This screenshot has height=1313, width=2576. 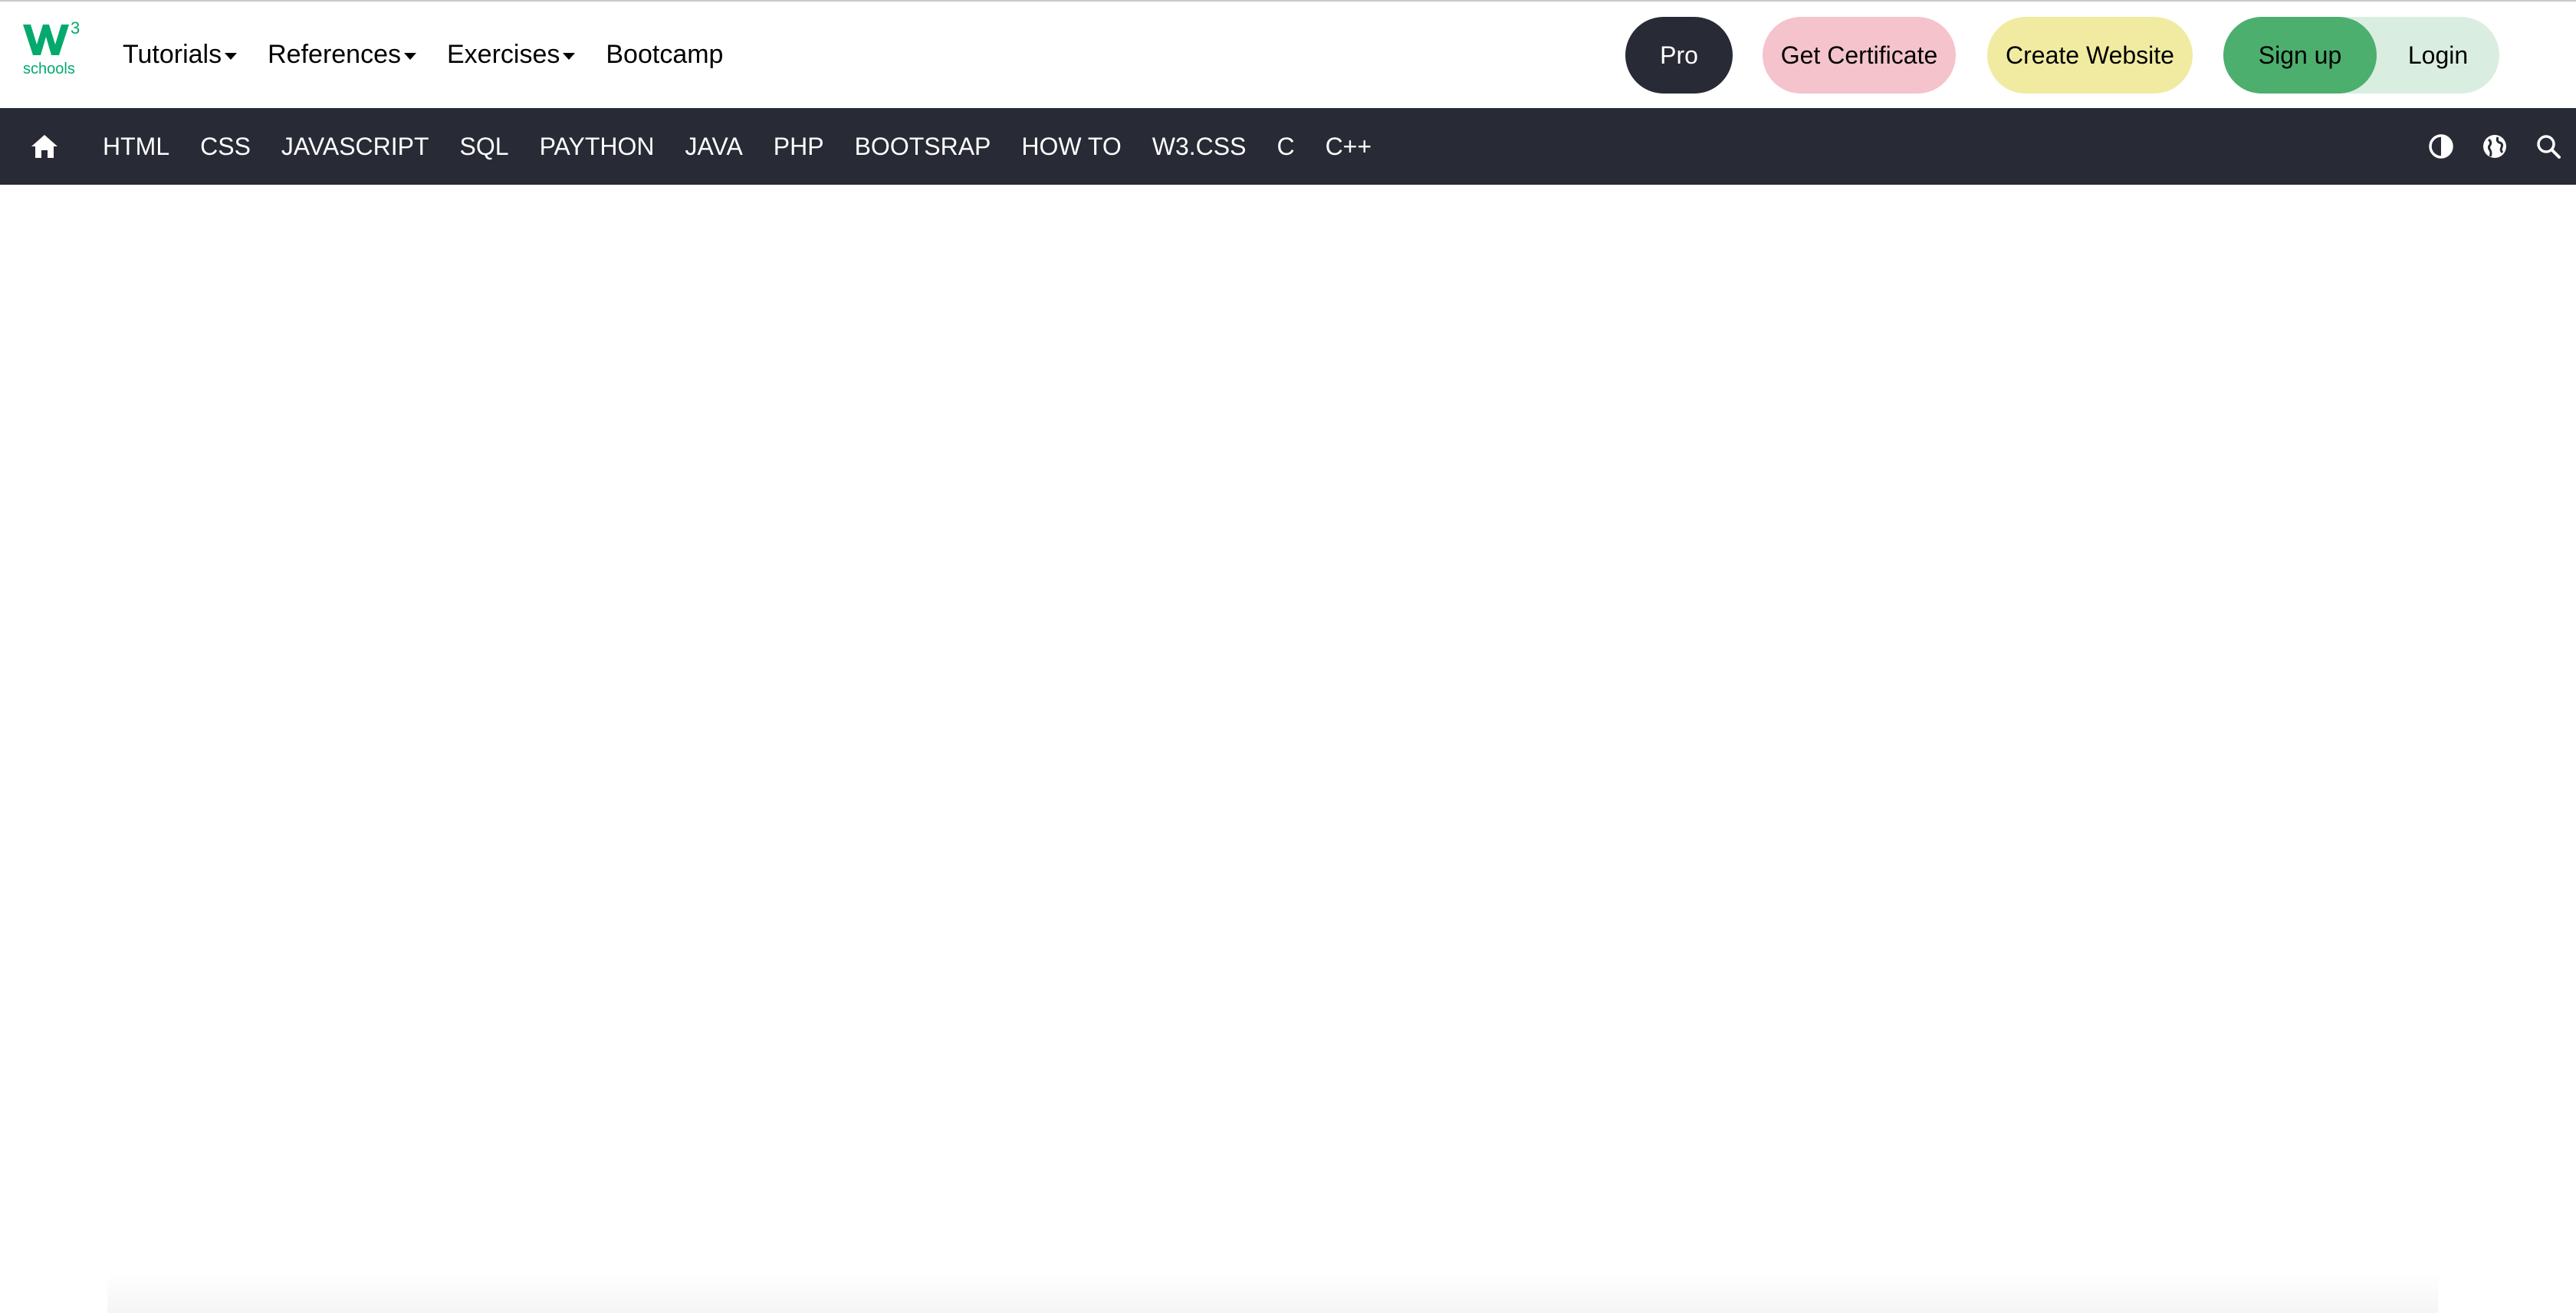 What do you see at coordinates (799, 147) in the screenshot?
I see `navlink-php: PHP` at bounding box center [799, 147].